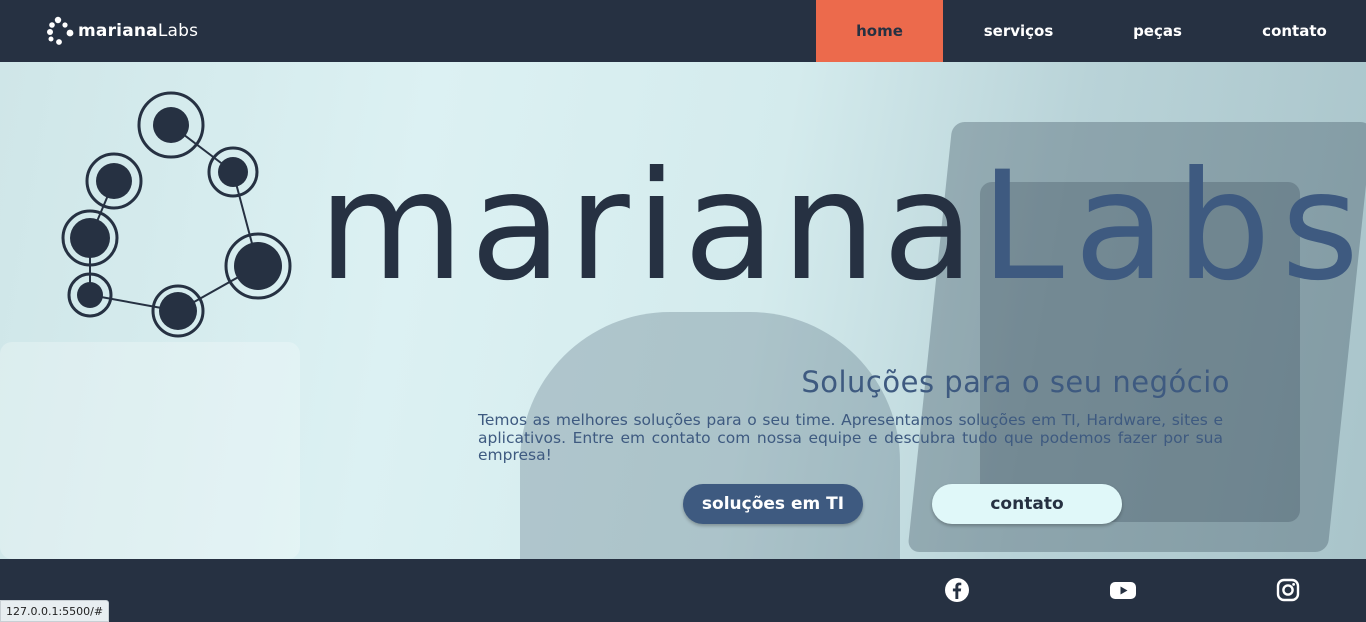  What do you see at coordinates (1294, 31) in the screenshot?
I see `nav-contato: contato` at bounding box center [1294, 31].